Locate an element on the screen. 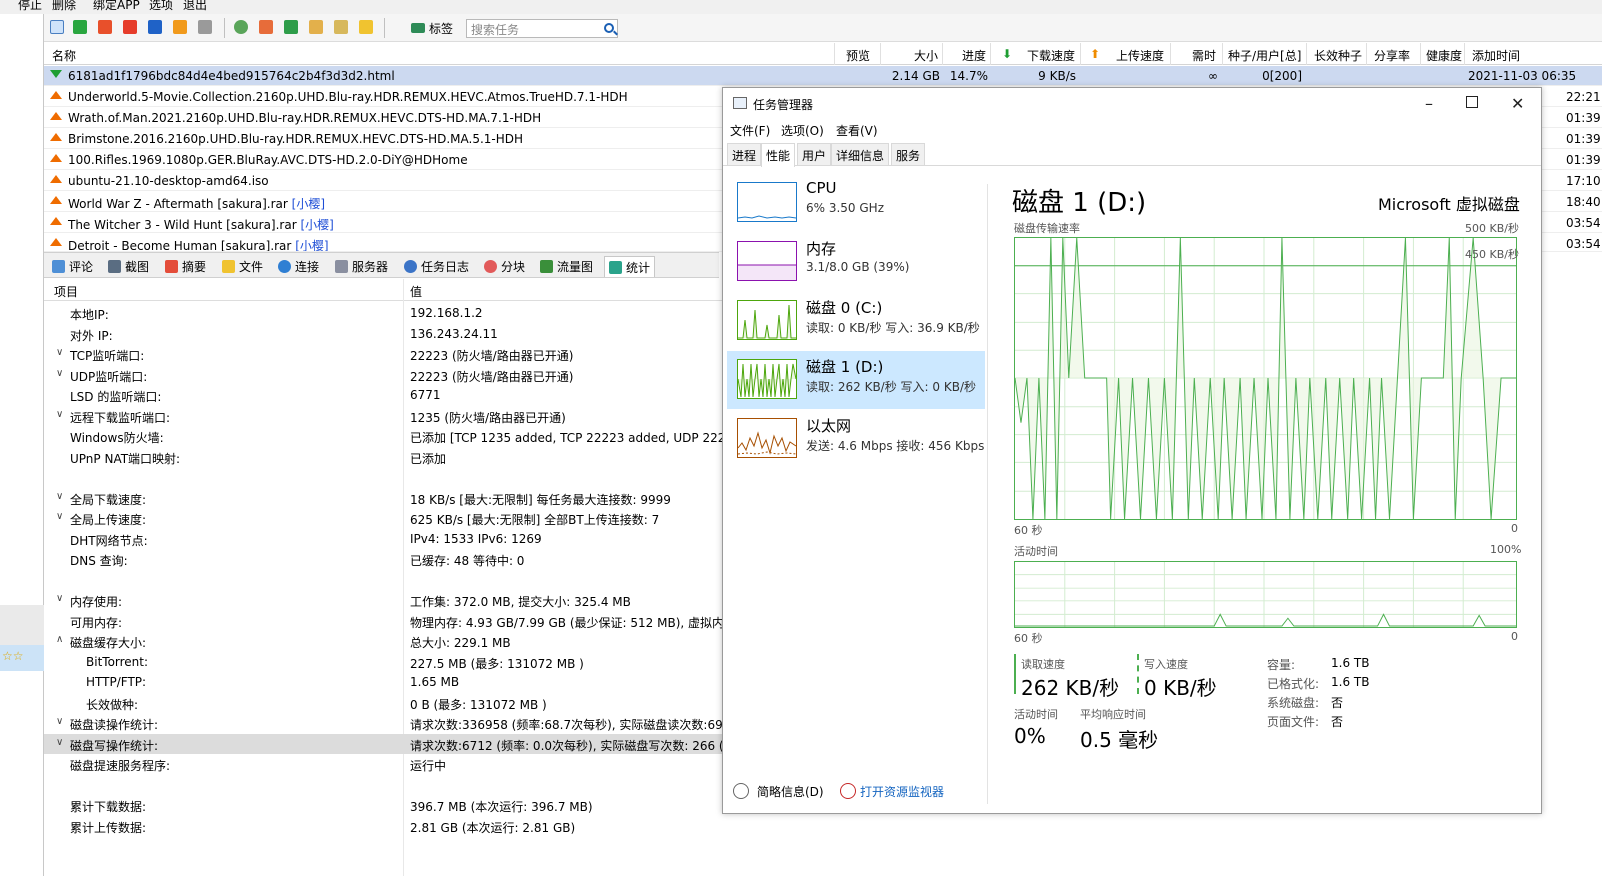 This screenshot has width=1602, height=876. stats-row: LSD 的监听端口: 6771 is located at coordinates (383, 395).